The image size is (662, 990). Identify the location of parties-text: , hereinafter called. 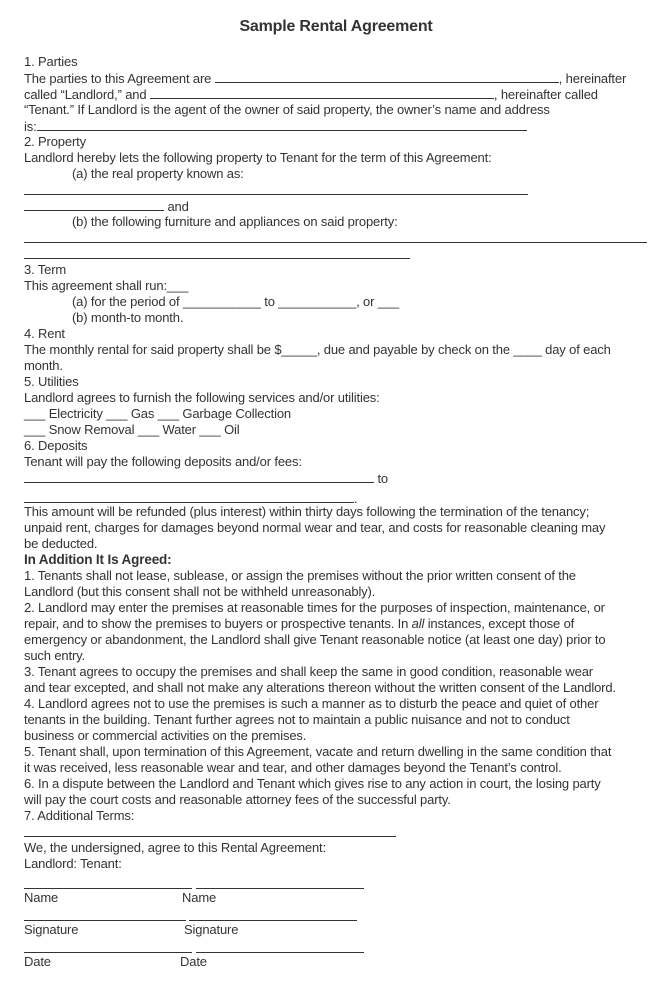
(545, 94).